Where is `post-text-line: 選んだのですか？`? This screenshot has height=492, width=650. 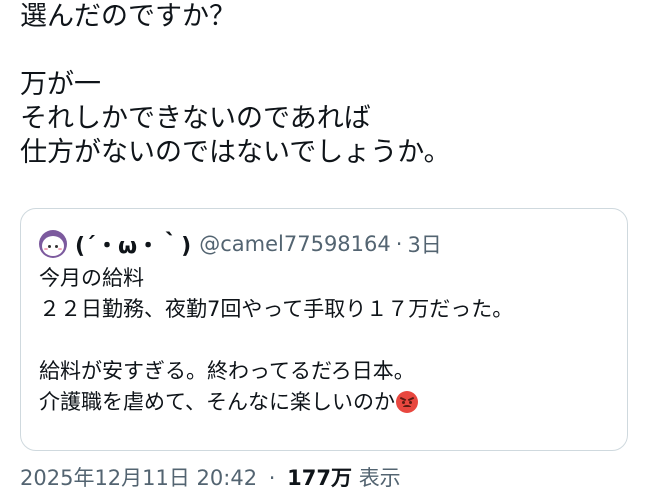
post-text-line: 選んだのですか？ is located at coordinates (128, 16).